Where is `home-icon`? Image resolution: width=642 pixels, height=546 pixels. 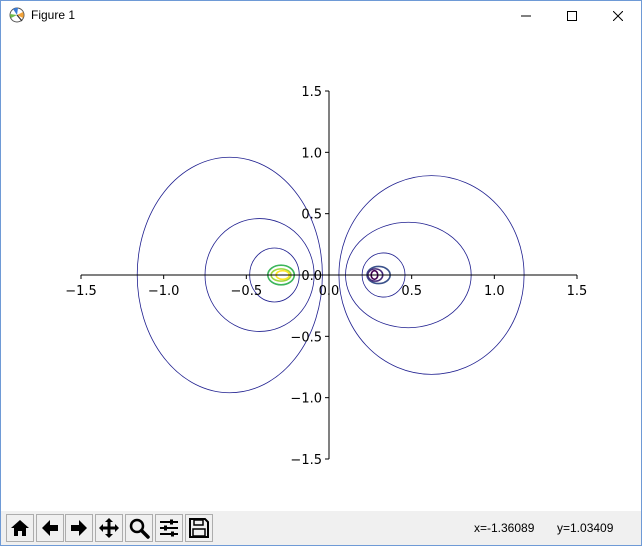
home-icon is located at coordinates (20, 528).